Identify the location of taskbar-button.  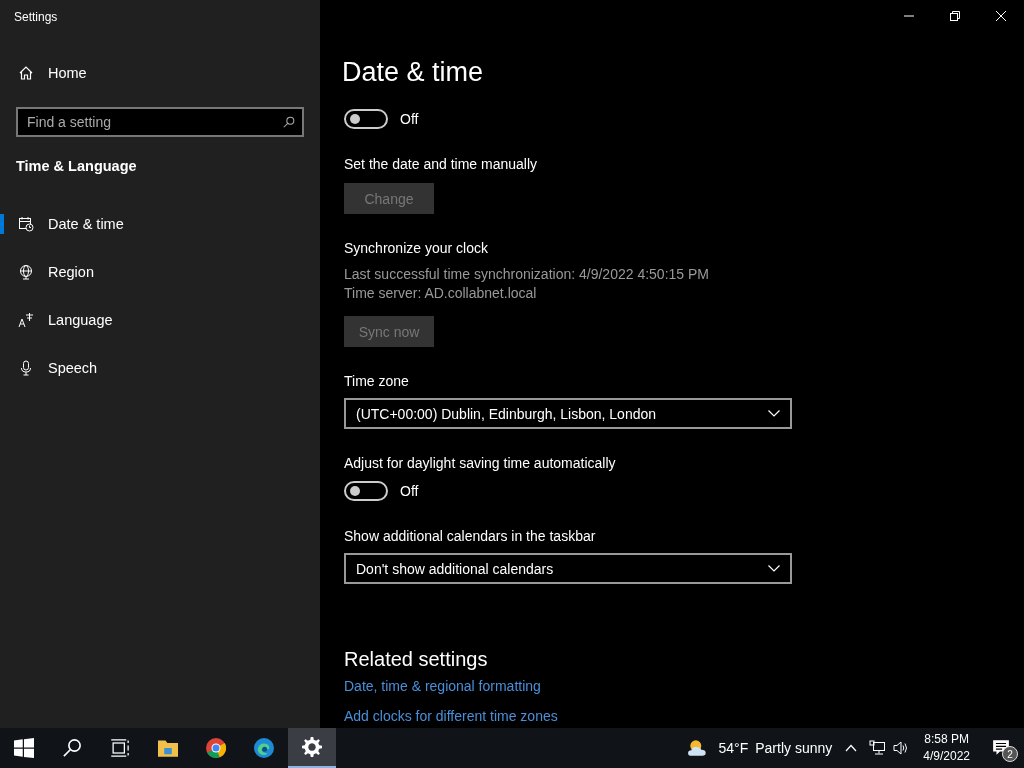
(312, 748).